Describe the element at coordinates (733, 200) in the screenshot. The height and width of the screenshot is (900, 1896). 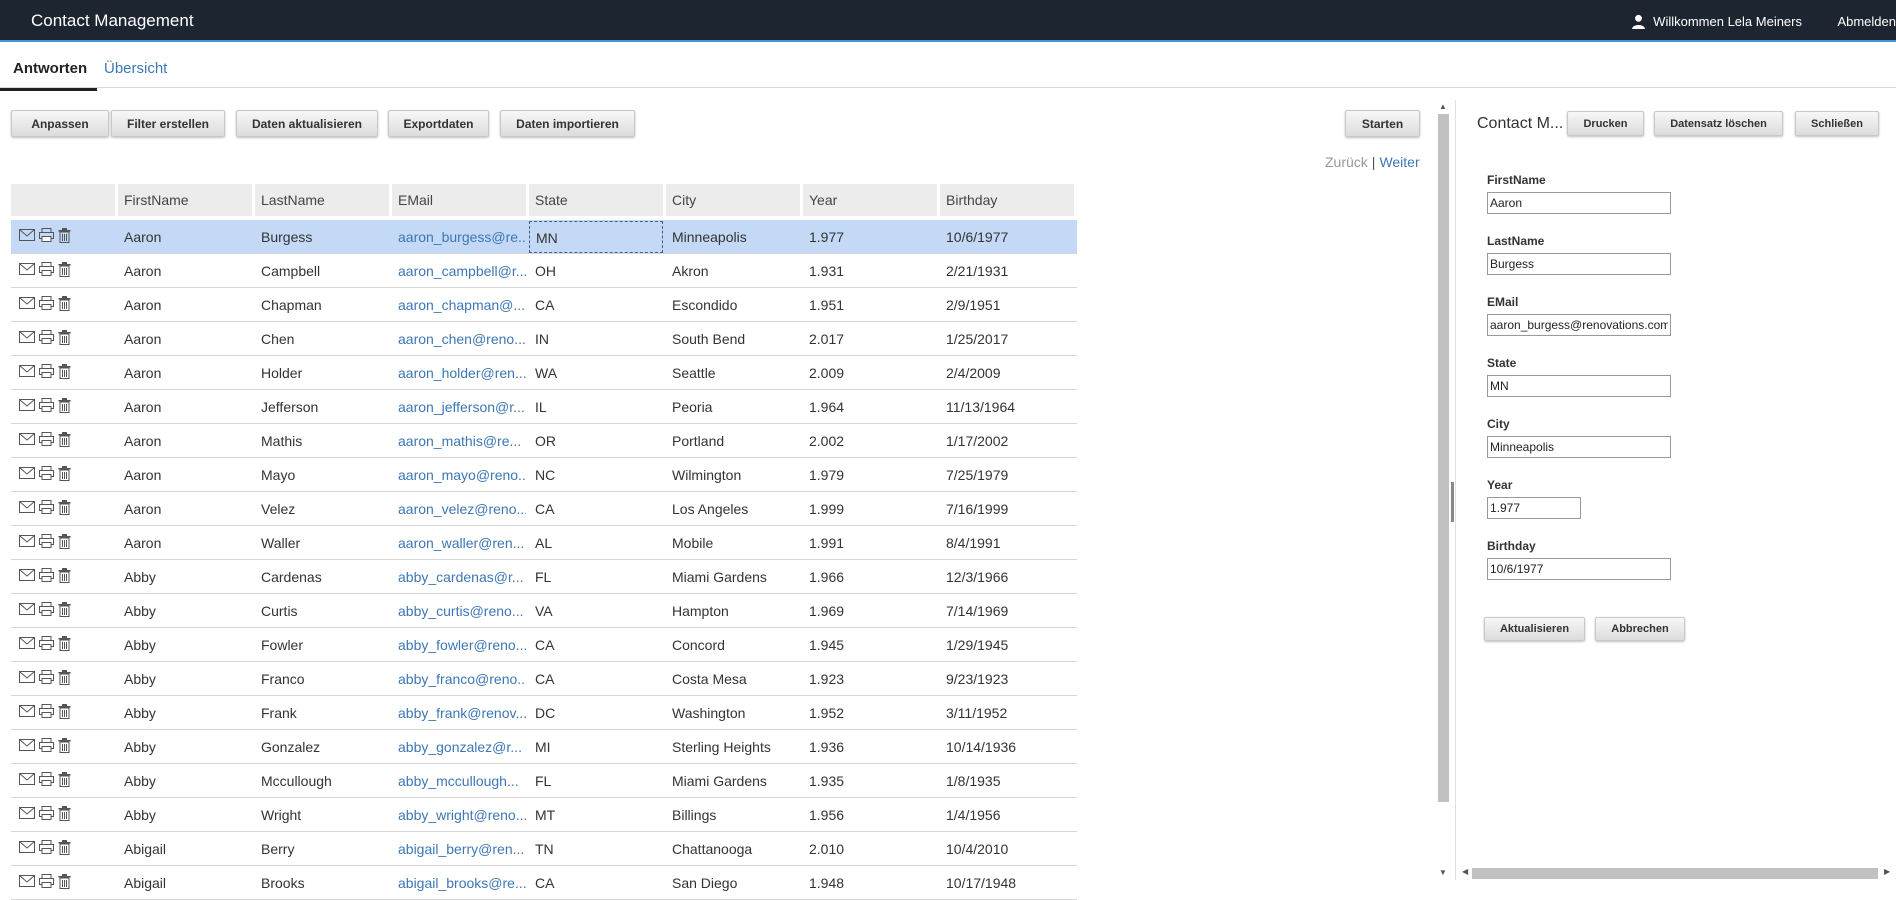
I see `header-city: City` at that location.